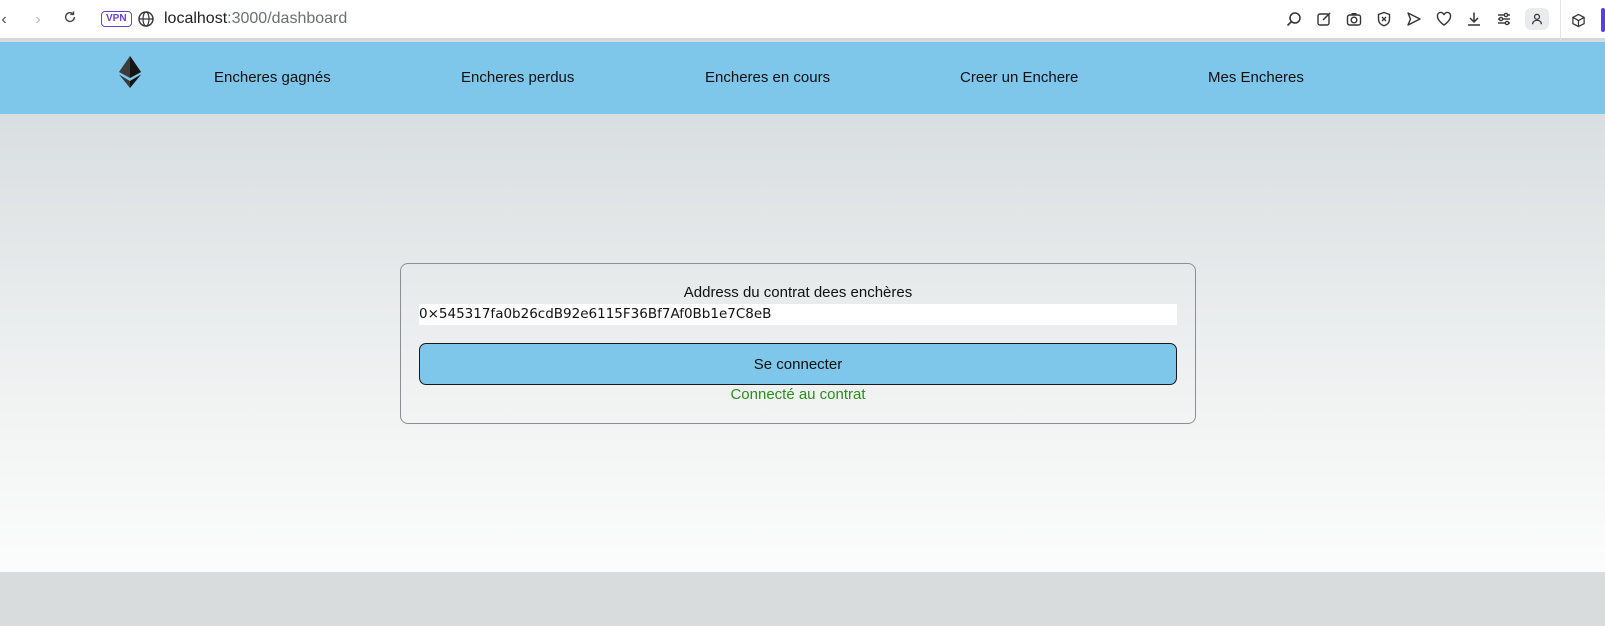  Describe the element at coordinates (38, 20) in the screenshot. I see `forward-icon: ›` at that location.